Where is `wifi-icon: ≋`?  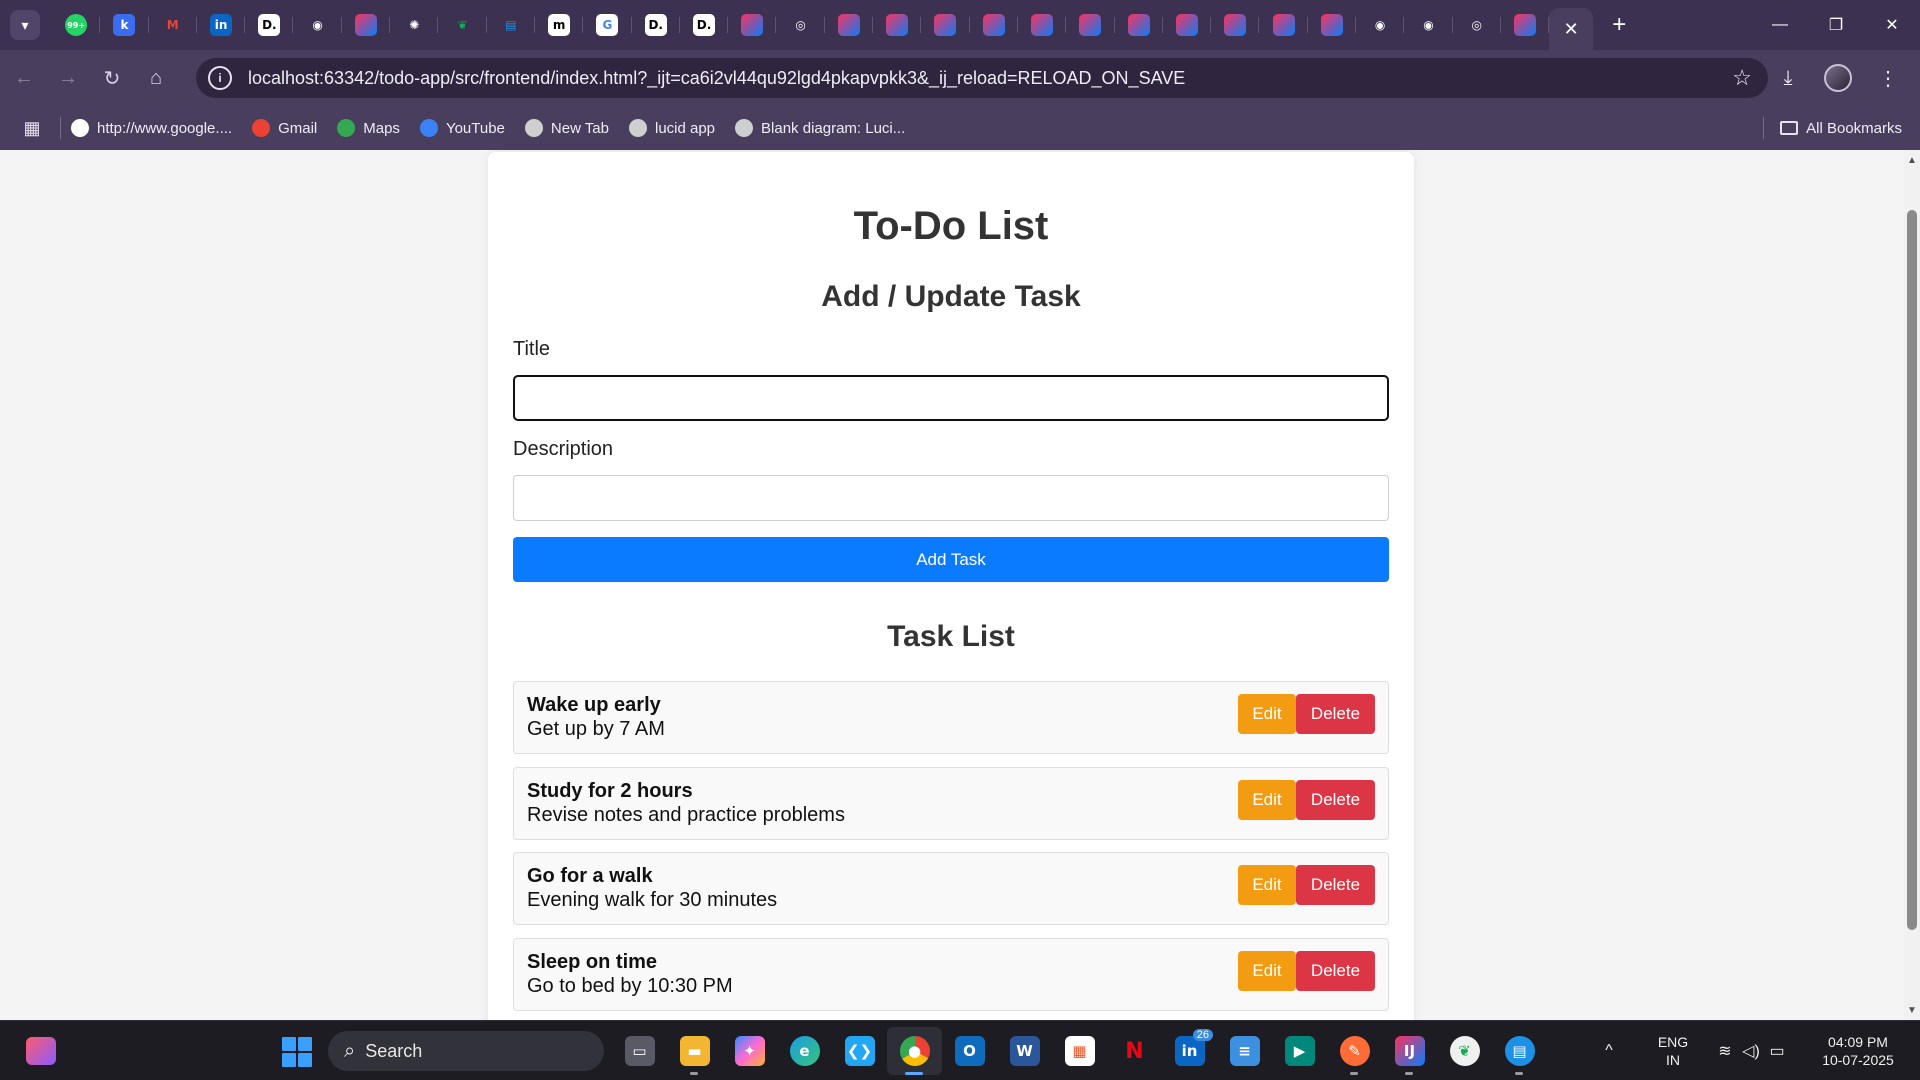
wifi-icon: ≋ is located at coordinates (1725, 1051).